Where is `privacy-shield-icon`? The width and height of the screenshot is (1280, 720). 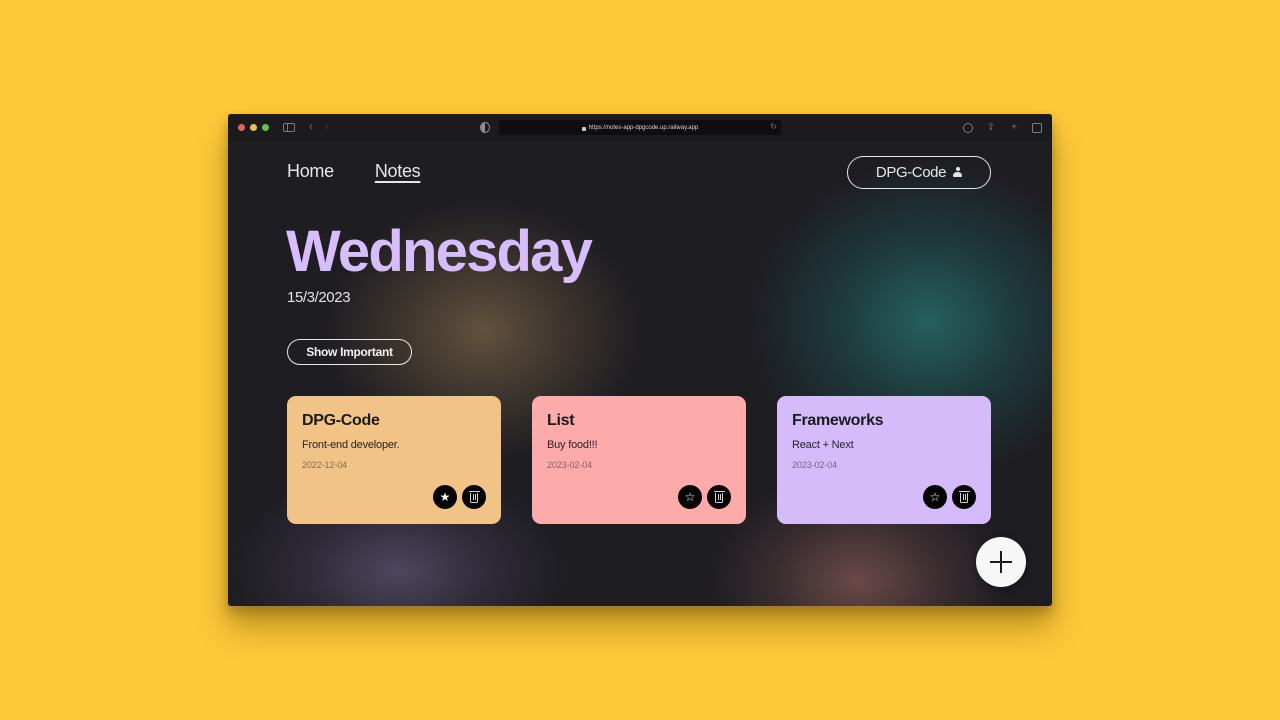 privacy-shield-icon is located at coordinates (485, 127).